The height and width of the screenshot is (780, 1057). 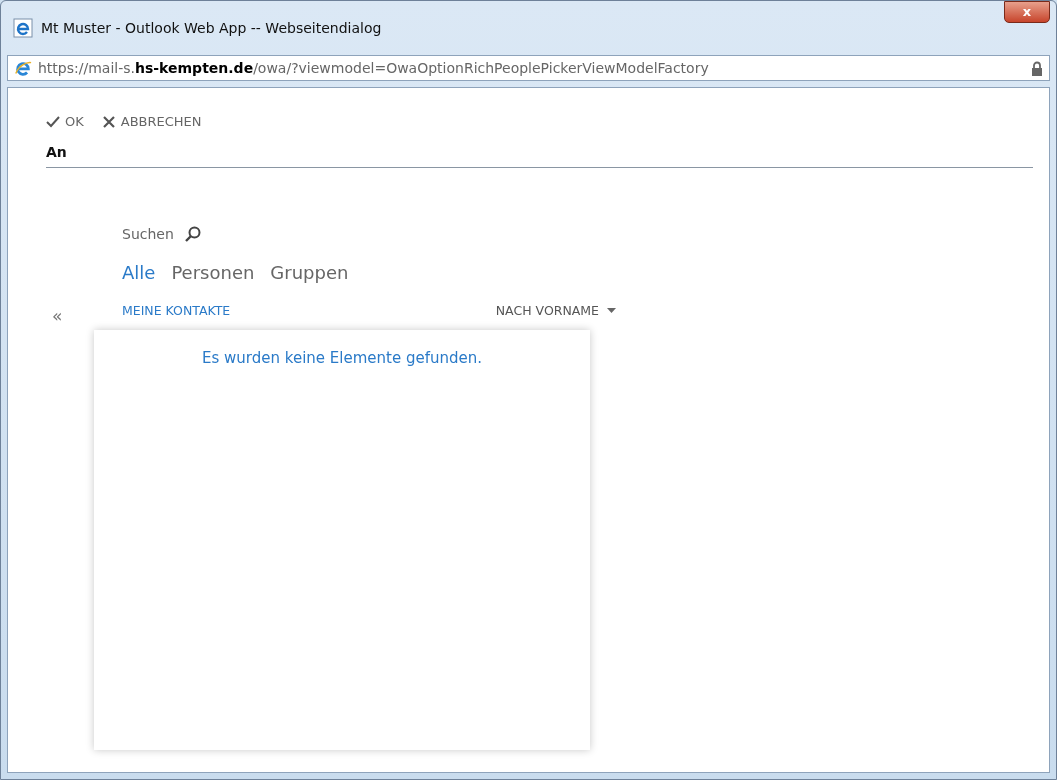 What do you see at coordinates (211, 28) in the screenshot?
I see `window-title: Mt Muster - Outlook Web App -- Webseitendialog` at bounding box center [211, 28].